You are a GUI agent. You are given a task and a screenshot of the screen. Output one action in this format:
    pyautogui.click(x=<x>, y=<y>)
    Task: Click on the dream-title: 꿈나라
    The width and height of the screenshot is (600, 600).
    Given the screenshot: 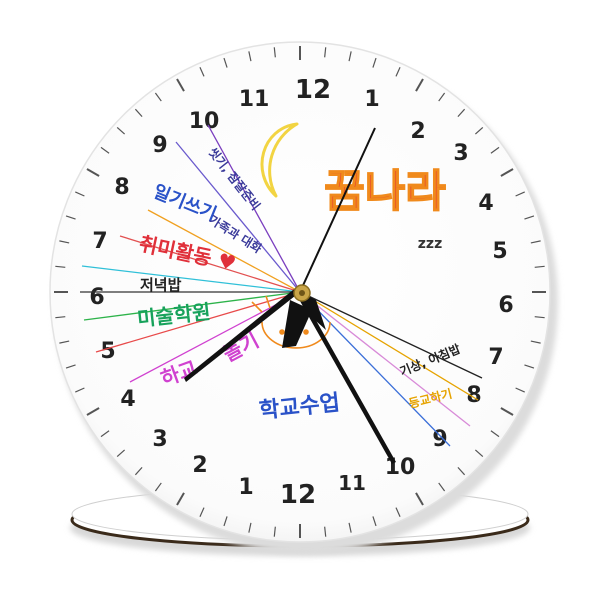 What is the action you would take?
    pyautogui.click(x=385, y=191)
    